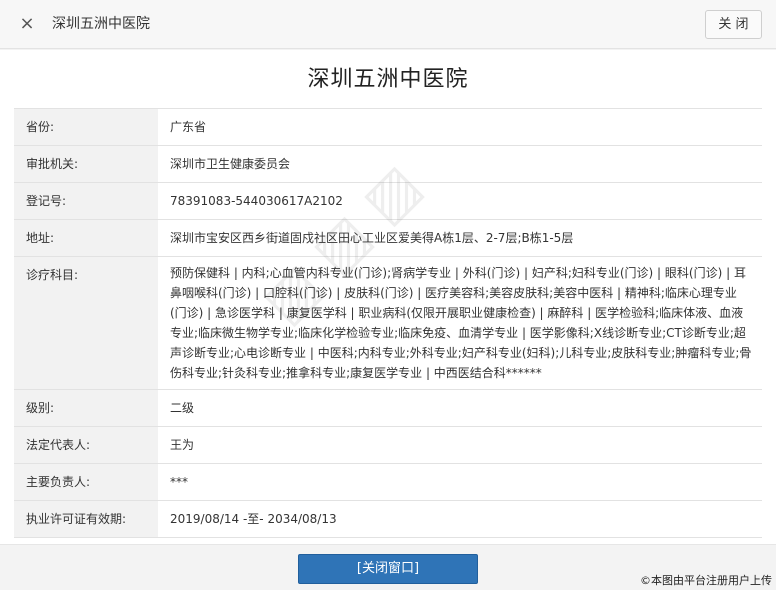 The height and width of the screenshot is (590, 776). What do you see at coordinates (86, 164) in the screenshot?
I see `row-label: 审批机关:` at bounding box center [86, 164].